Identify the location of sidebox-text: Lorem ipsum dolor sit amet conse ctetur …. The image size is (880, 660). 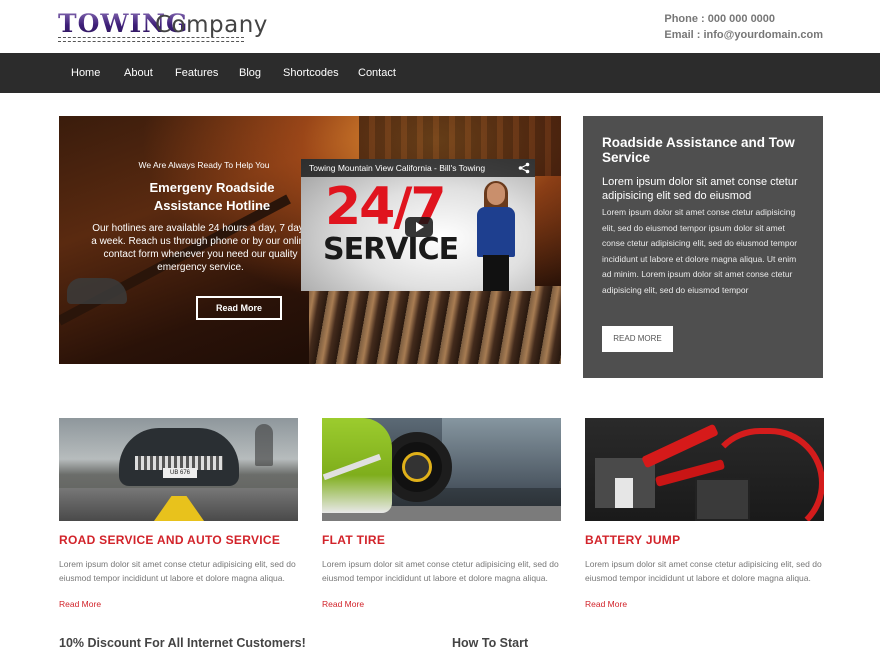
(700, 251).